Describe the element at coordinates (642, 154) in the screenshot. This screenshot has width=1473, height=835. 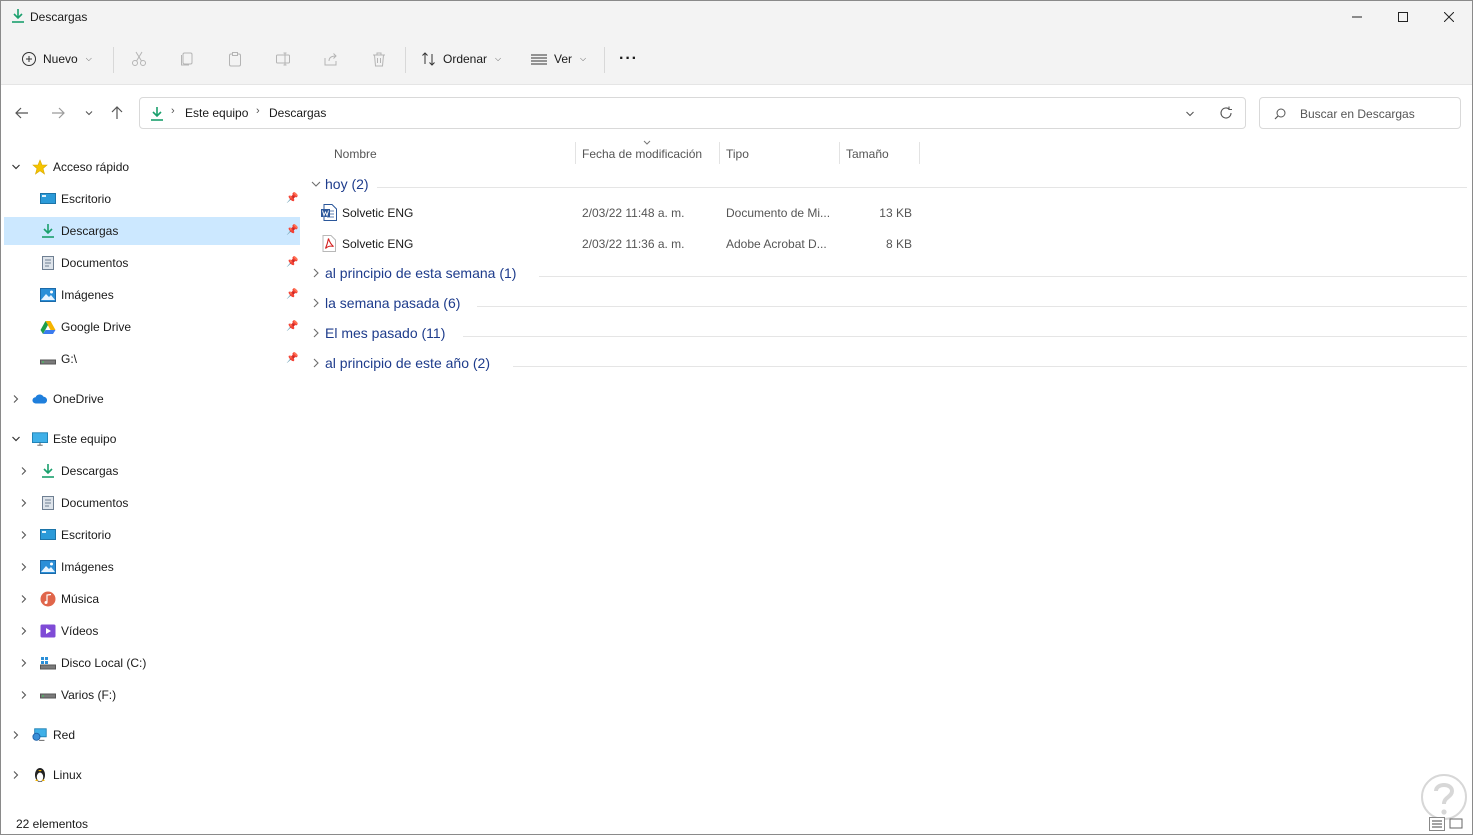
I see `column-header-modified: Fecha de modificación` at that location.